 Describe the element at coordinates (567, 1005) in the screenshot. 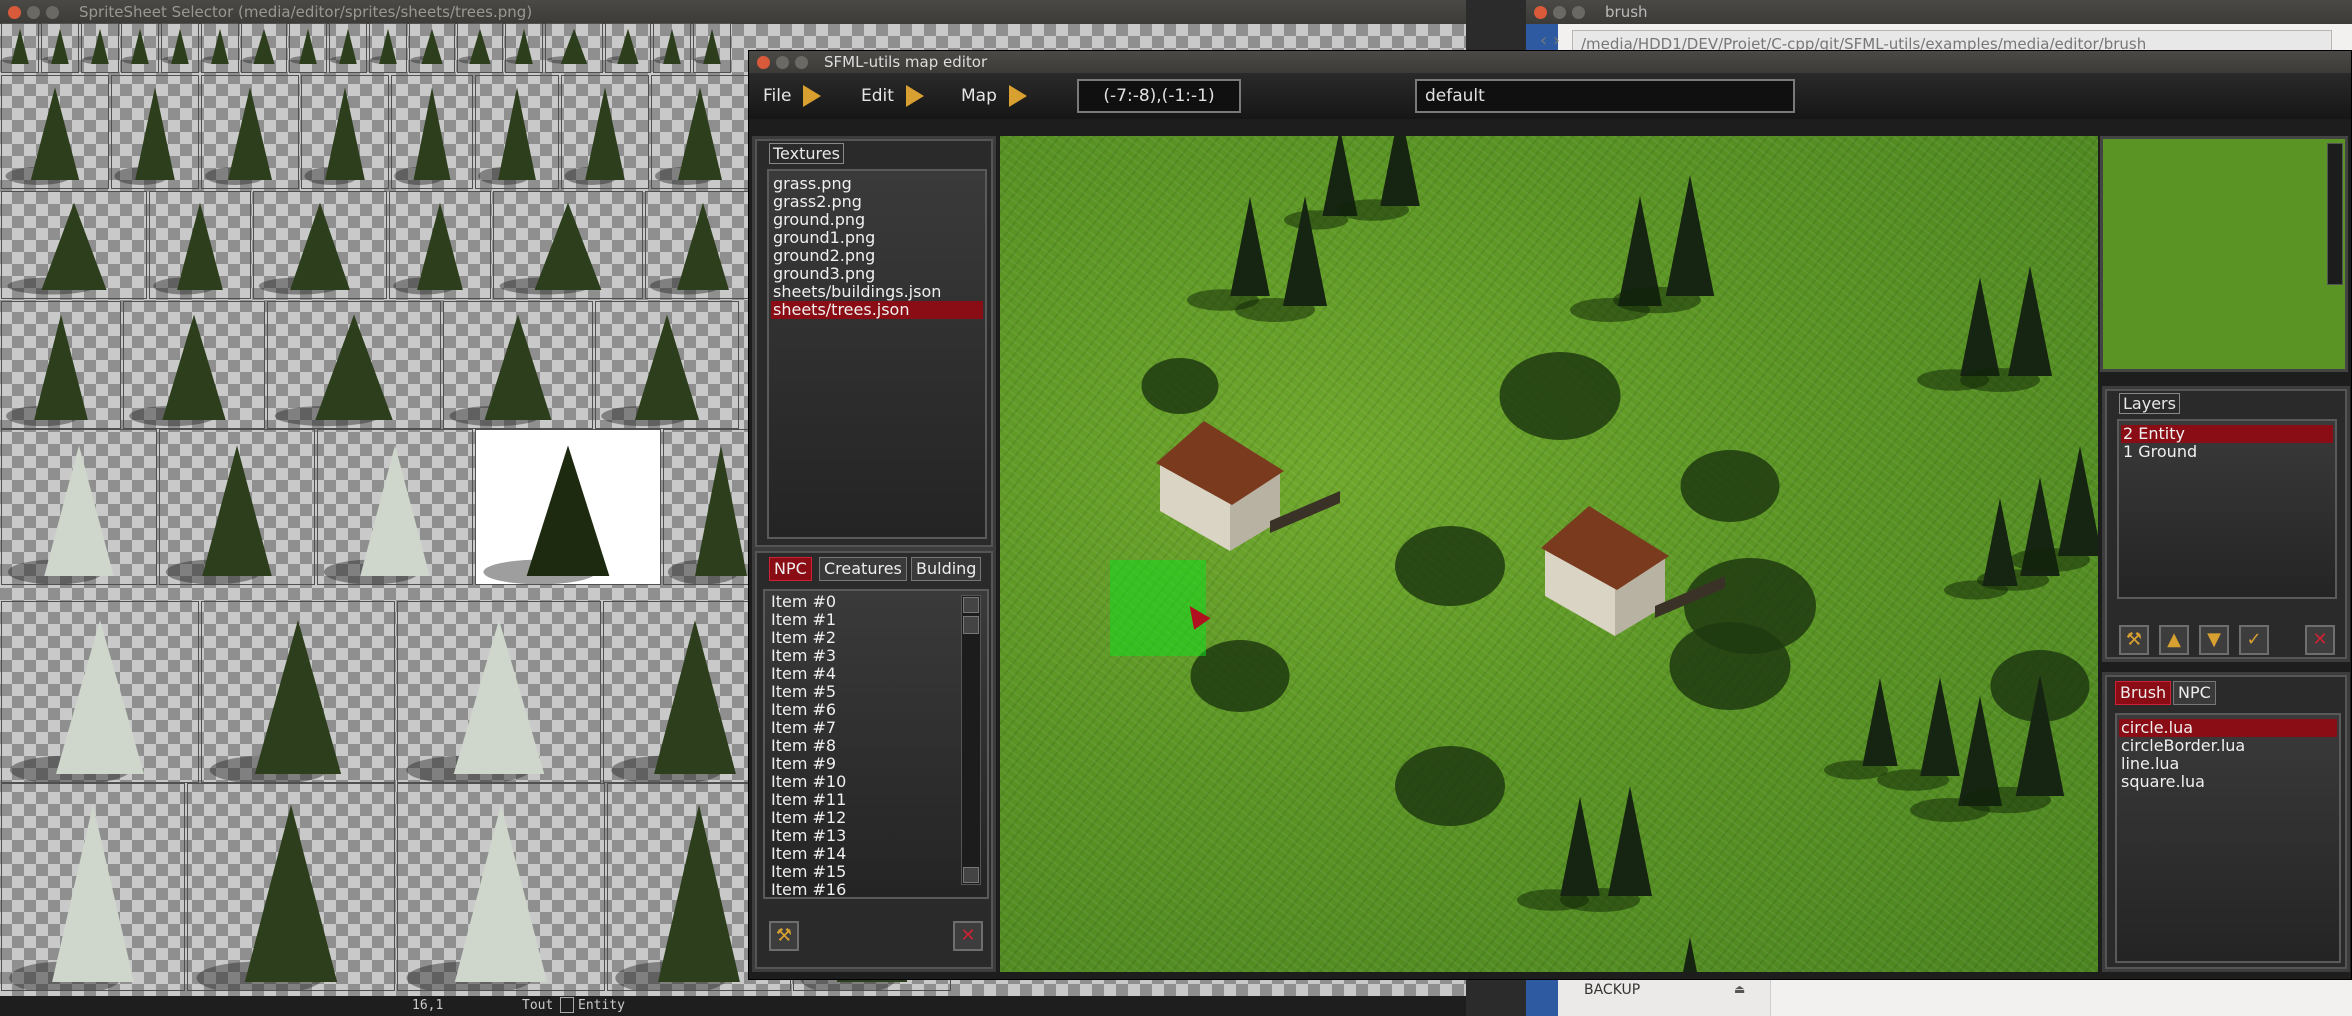

I see `filter-dropdown-icon` at that location.